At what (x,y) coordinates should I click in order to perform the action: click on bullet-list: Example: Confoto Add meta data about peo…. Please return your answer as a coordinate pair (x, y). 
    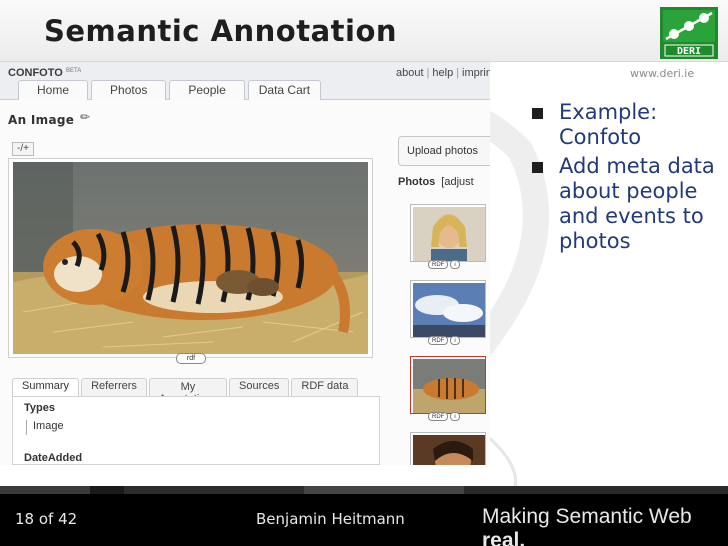
    Looking at the image, I should click on (627, 179).